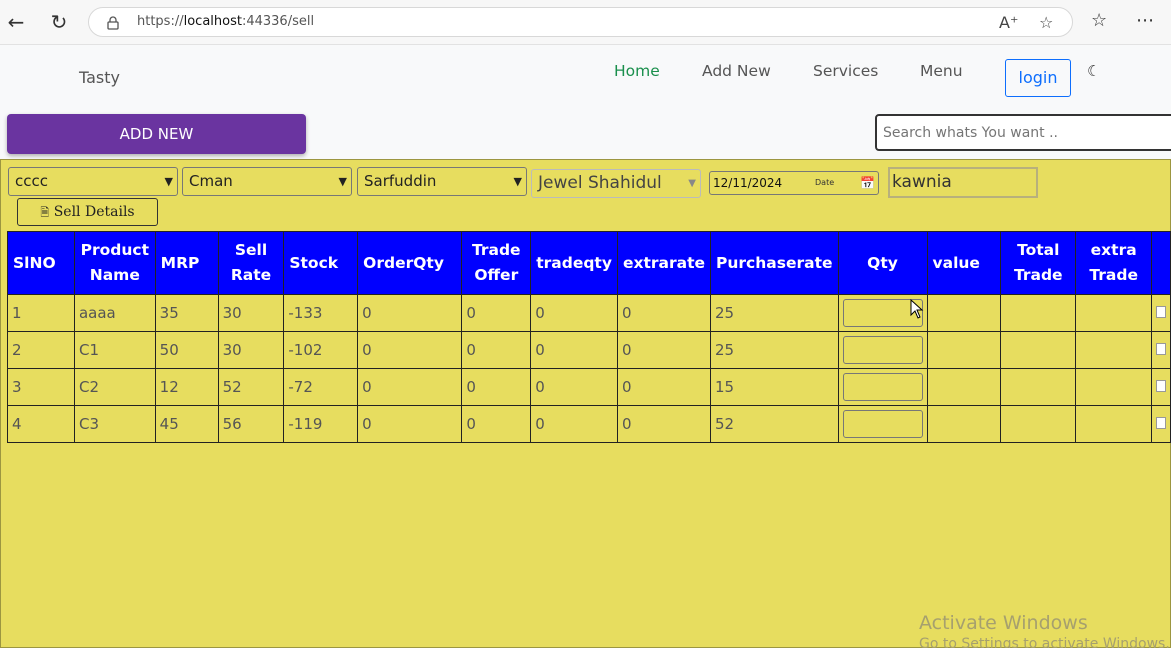  I want to click on address-bar: https://localhost:44336/sell A⁺ ☆, so click(580, 22).